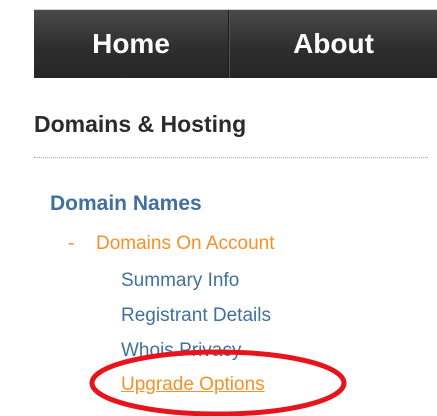 The image size is (437, 416). I want to click on menu-group-domain-names: Domain Names, so click(126, 204).